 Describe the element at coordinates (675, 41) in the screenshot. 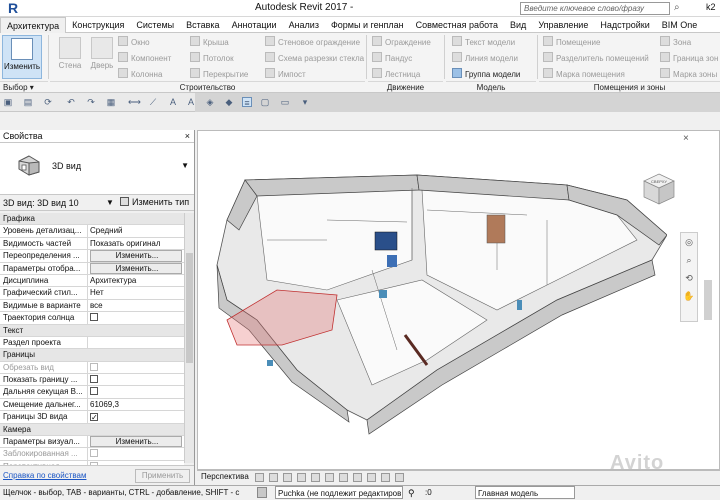

I see `area-button: Зона` at that location.